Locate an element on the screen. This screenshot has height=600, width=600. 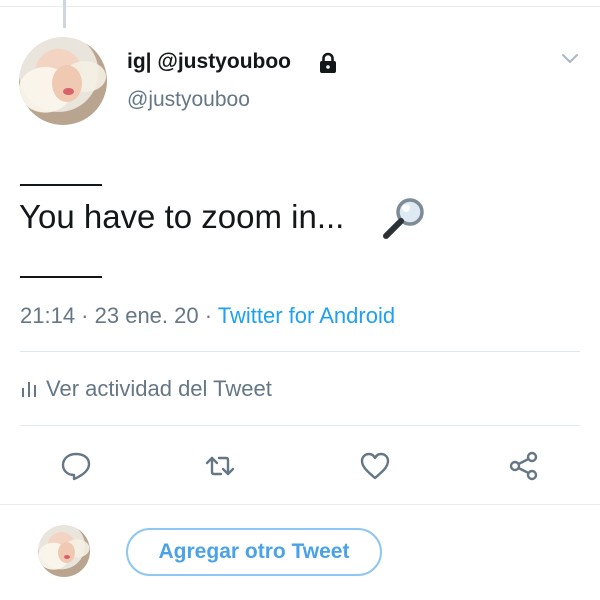
author-handle: @justyouboo is located at coordinates (188, 100).